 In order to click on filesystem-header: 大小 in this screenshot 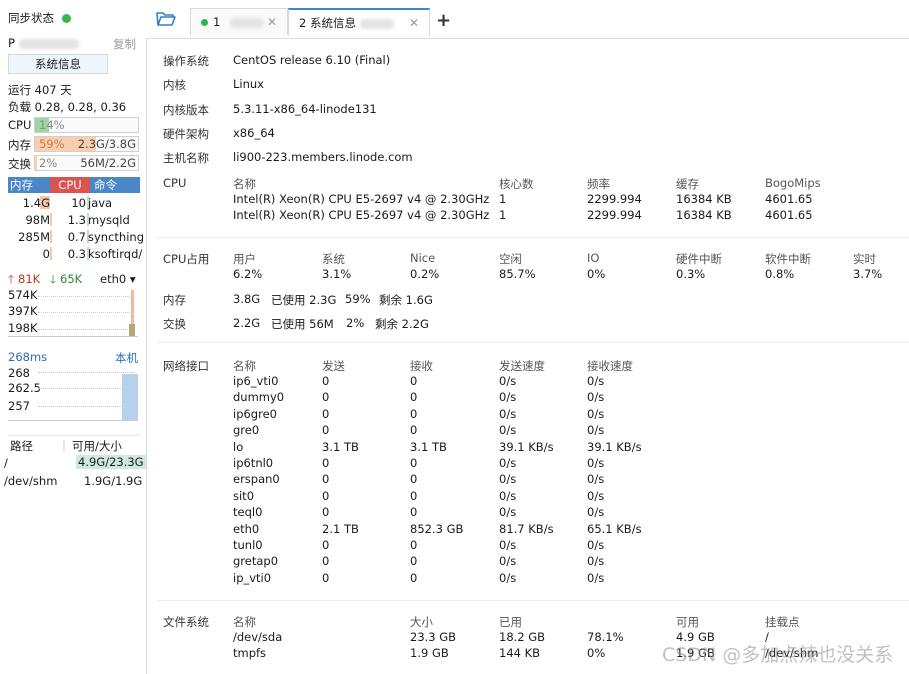, I will do `click(421, 622)`.